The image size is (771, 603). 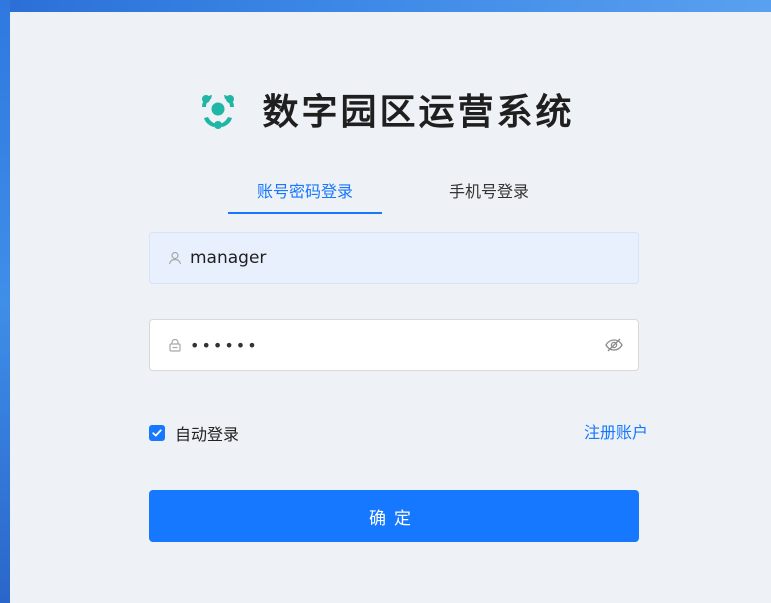 I want to click on auto-login-label: 自动登录, so click(x=207, y=434).